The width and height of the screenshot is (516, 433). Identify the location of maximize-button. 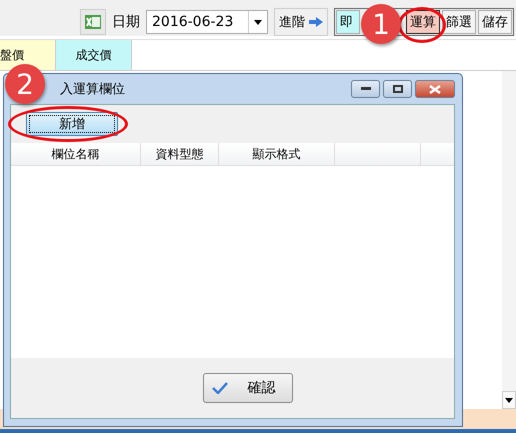
(397, 89).